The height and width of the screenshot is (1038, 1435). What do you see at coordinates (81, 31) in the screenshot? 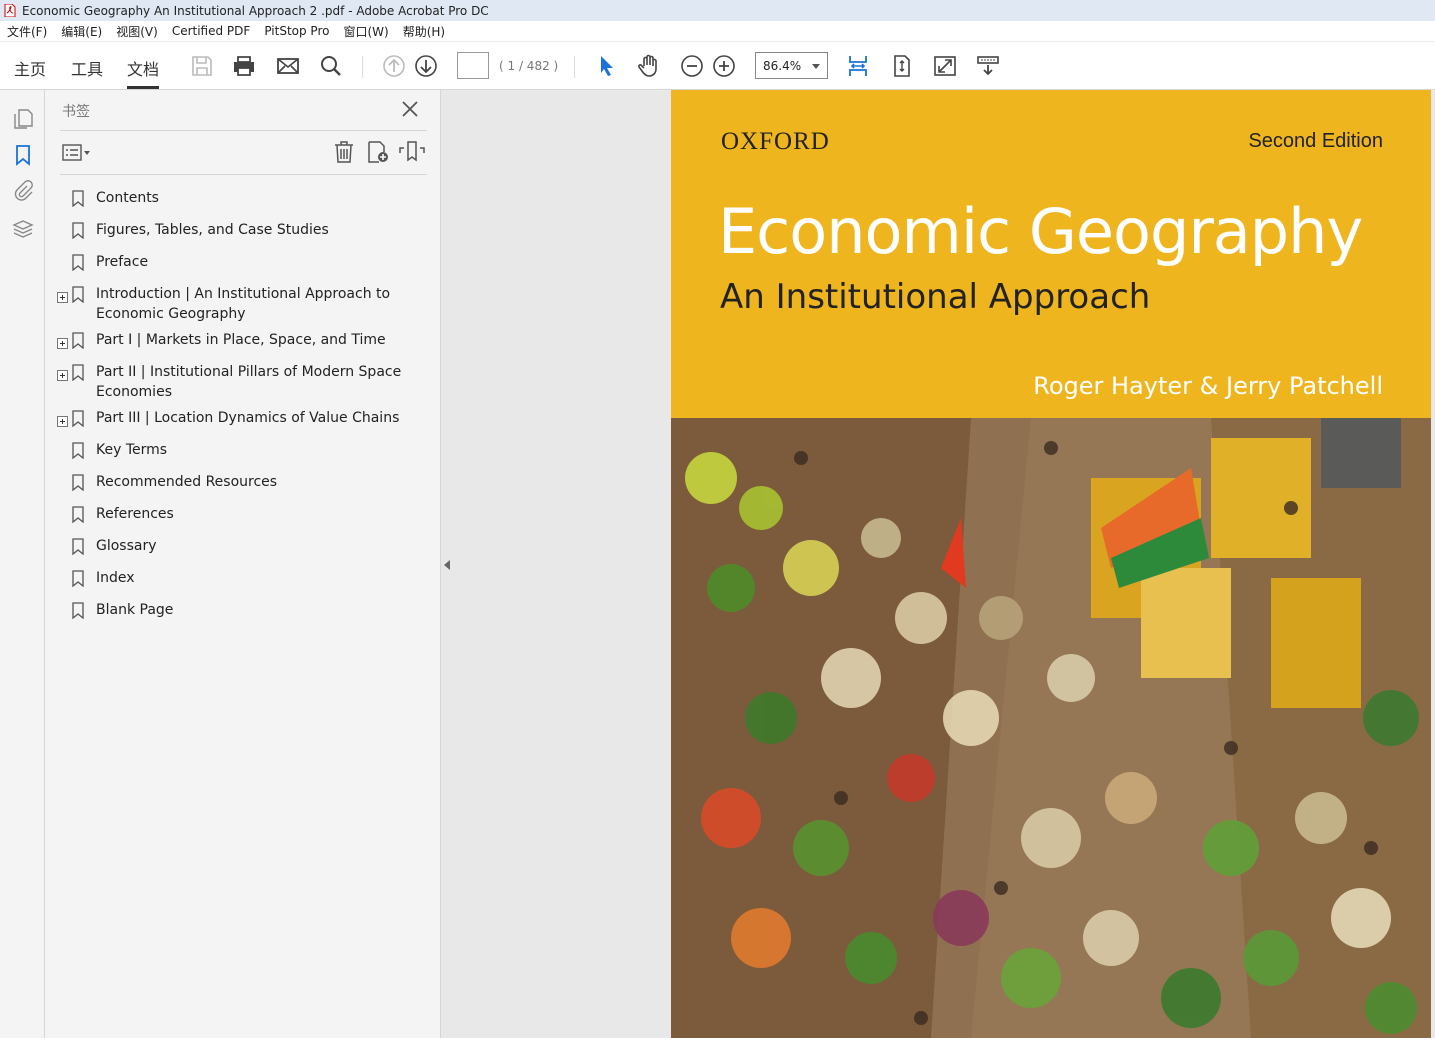
I see `menu-edit: 编辑(E)` at bounding box center [81, 31].